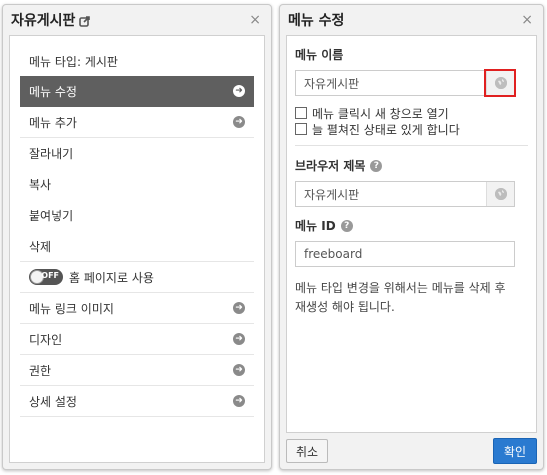 This screenshot has width=547, height=475. I want to click on confirm-button: 확인, so click(514, 451).